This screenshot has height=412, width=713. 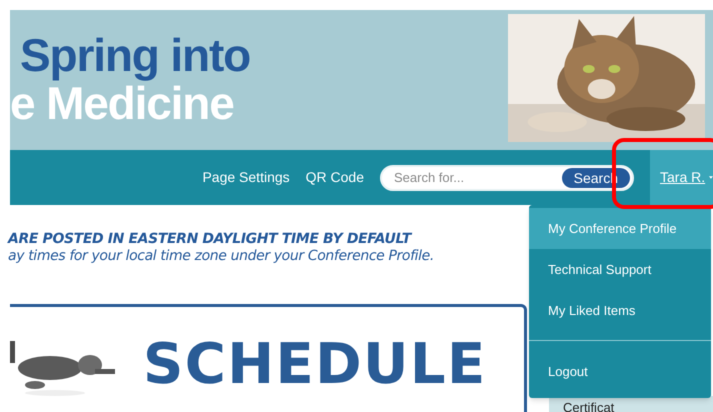 I want to click on side-card-title: Certificat, so click(x=588, y=406).